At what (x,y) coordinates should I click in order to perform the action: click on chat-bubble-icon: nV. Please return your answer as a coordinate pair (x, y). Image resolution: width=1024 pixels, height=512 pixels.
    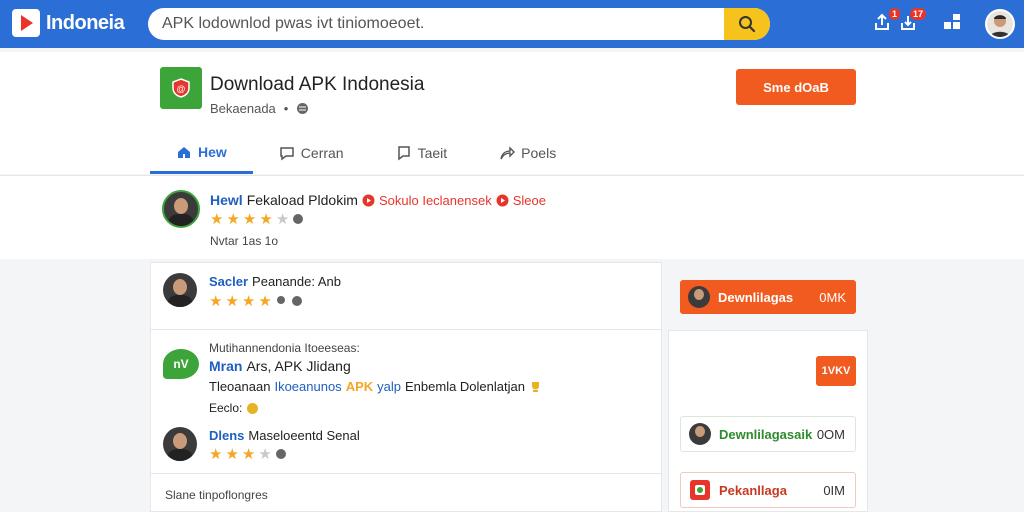
    Looking at the image, I should click on (181, 364).